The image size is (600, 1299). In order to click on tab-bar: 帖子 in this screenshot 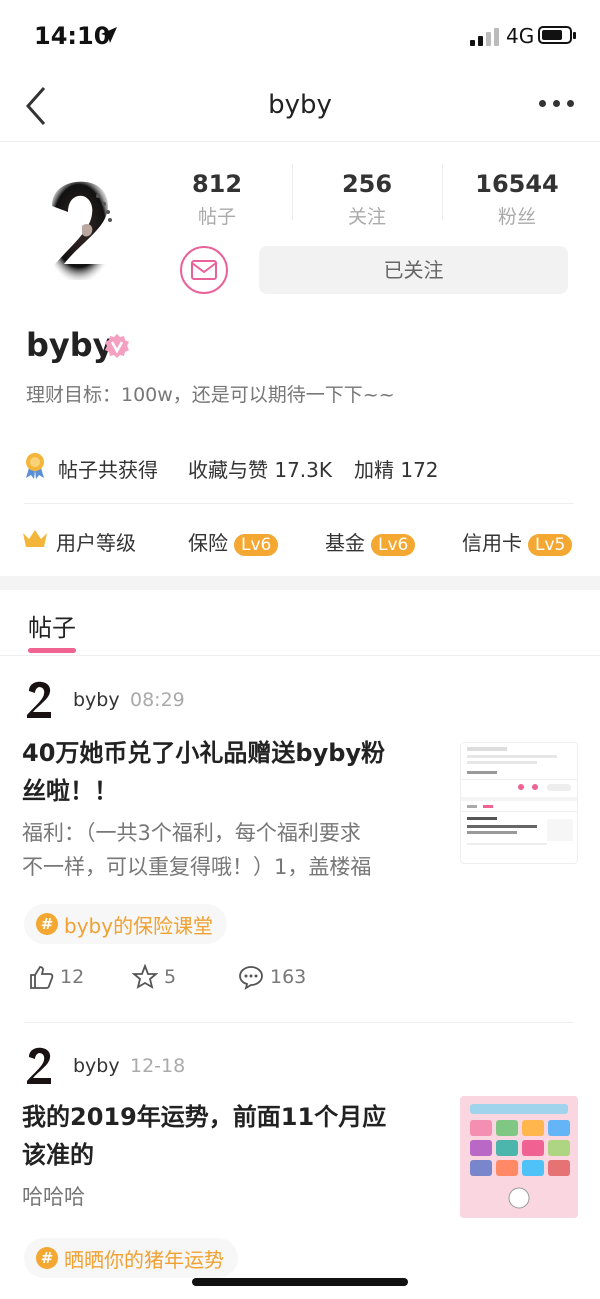, I will do `click(300, 623)`.